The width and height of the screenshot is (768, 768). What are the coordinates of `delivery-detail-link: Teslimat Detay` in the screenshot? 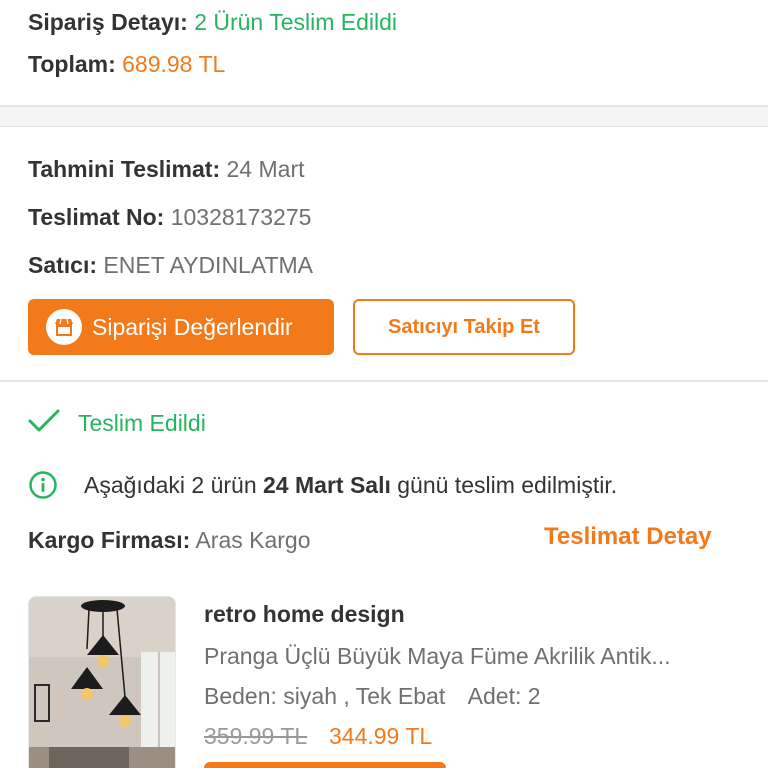 It's located at (628, 537).